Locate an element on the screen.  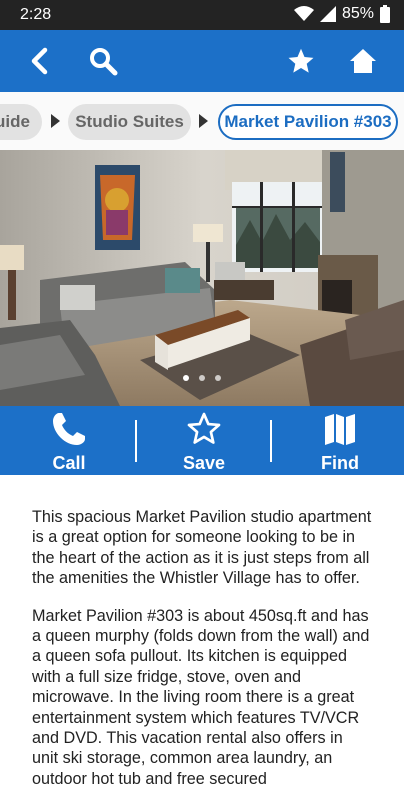
back-button is located at coordinates (40, 61).